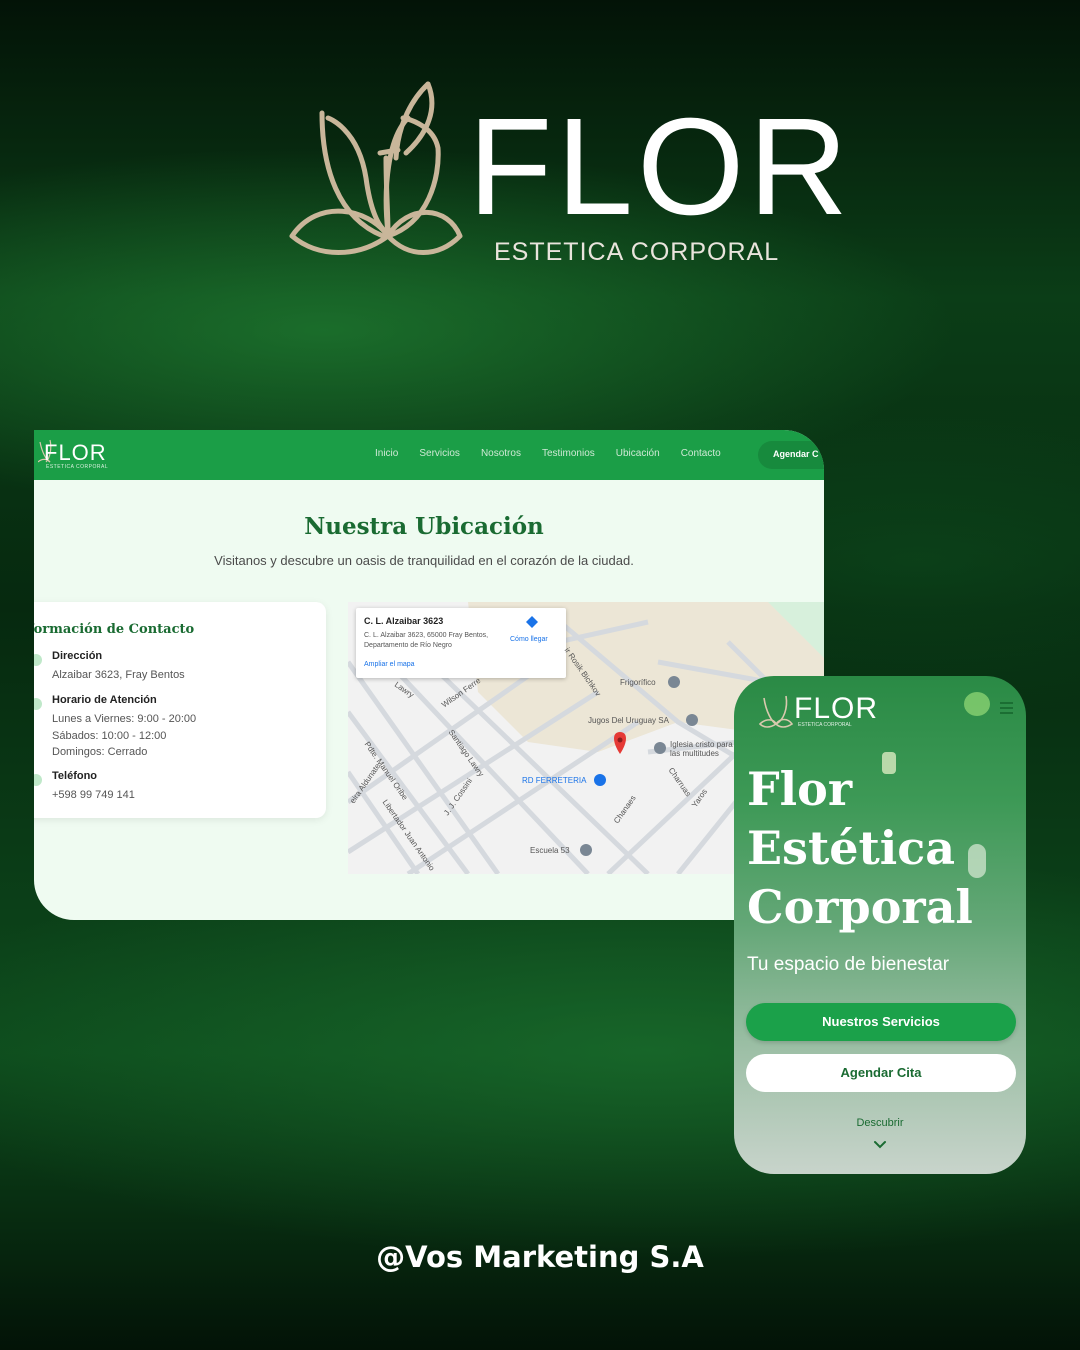 The height and width of the screenshot is (1350, 1080). What do you see at coordinates (93, 795) in the screenshot?
I see `phone-value: +598 99 749 141` at bounding box center [93, 795].